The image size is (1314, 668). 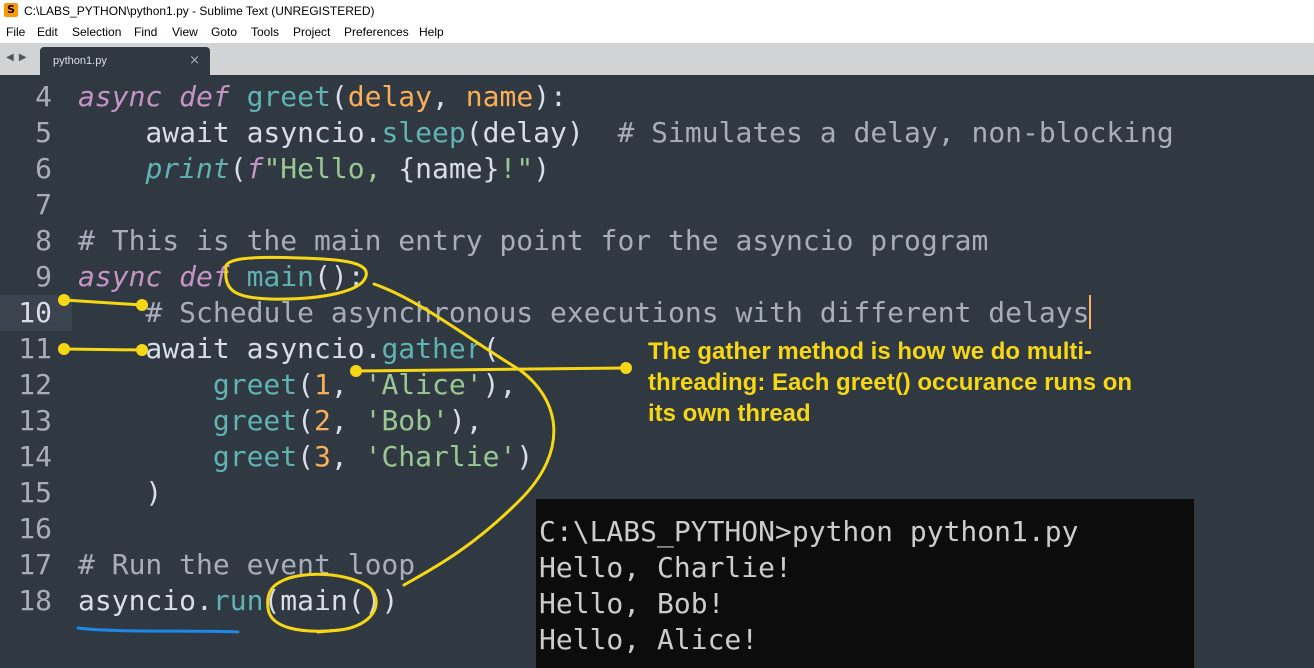 I want to click on terminal-line: Hello, Charlie!, so click(x=665, y=567).